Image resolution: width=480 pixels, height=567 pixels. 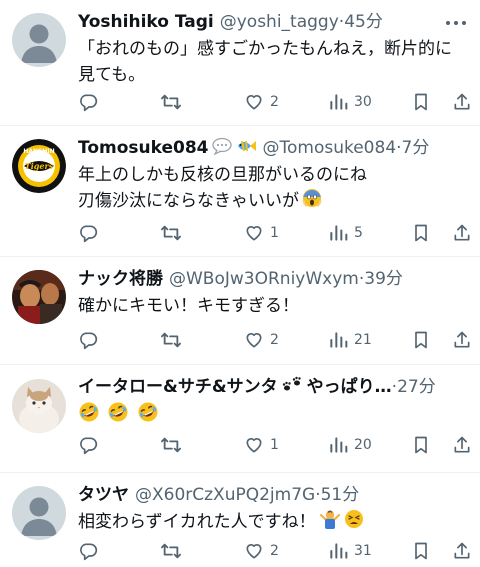 What do you see at coordinates (350, 340) in the screenshot?
I see `views-button: 21` at bounding box center [350, 340].